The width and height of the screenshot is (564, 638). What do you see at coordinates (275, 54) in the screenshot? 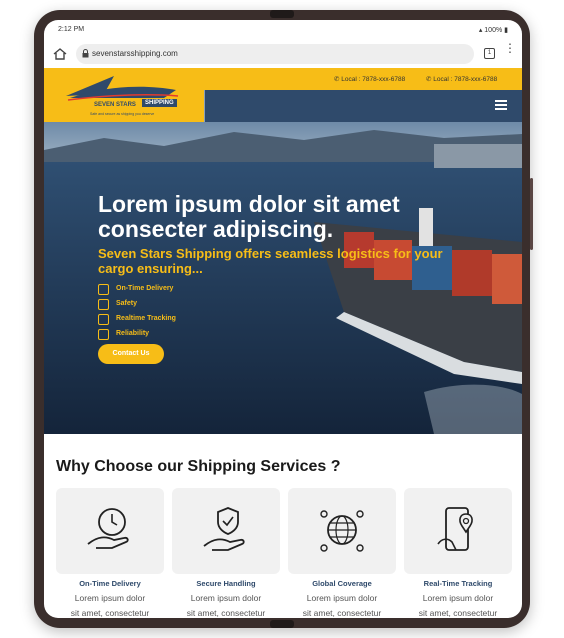
I see `address-bar: sevenstarsshipping.com` at bounding box center [275, 54].